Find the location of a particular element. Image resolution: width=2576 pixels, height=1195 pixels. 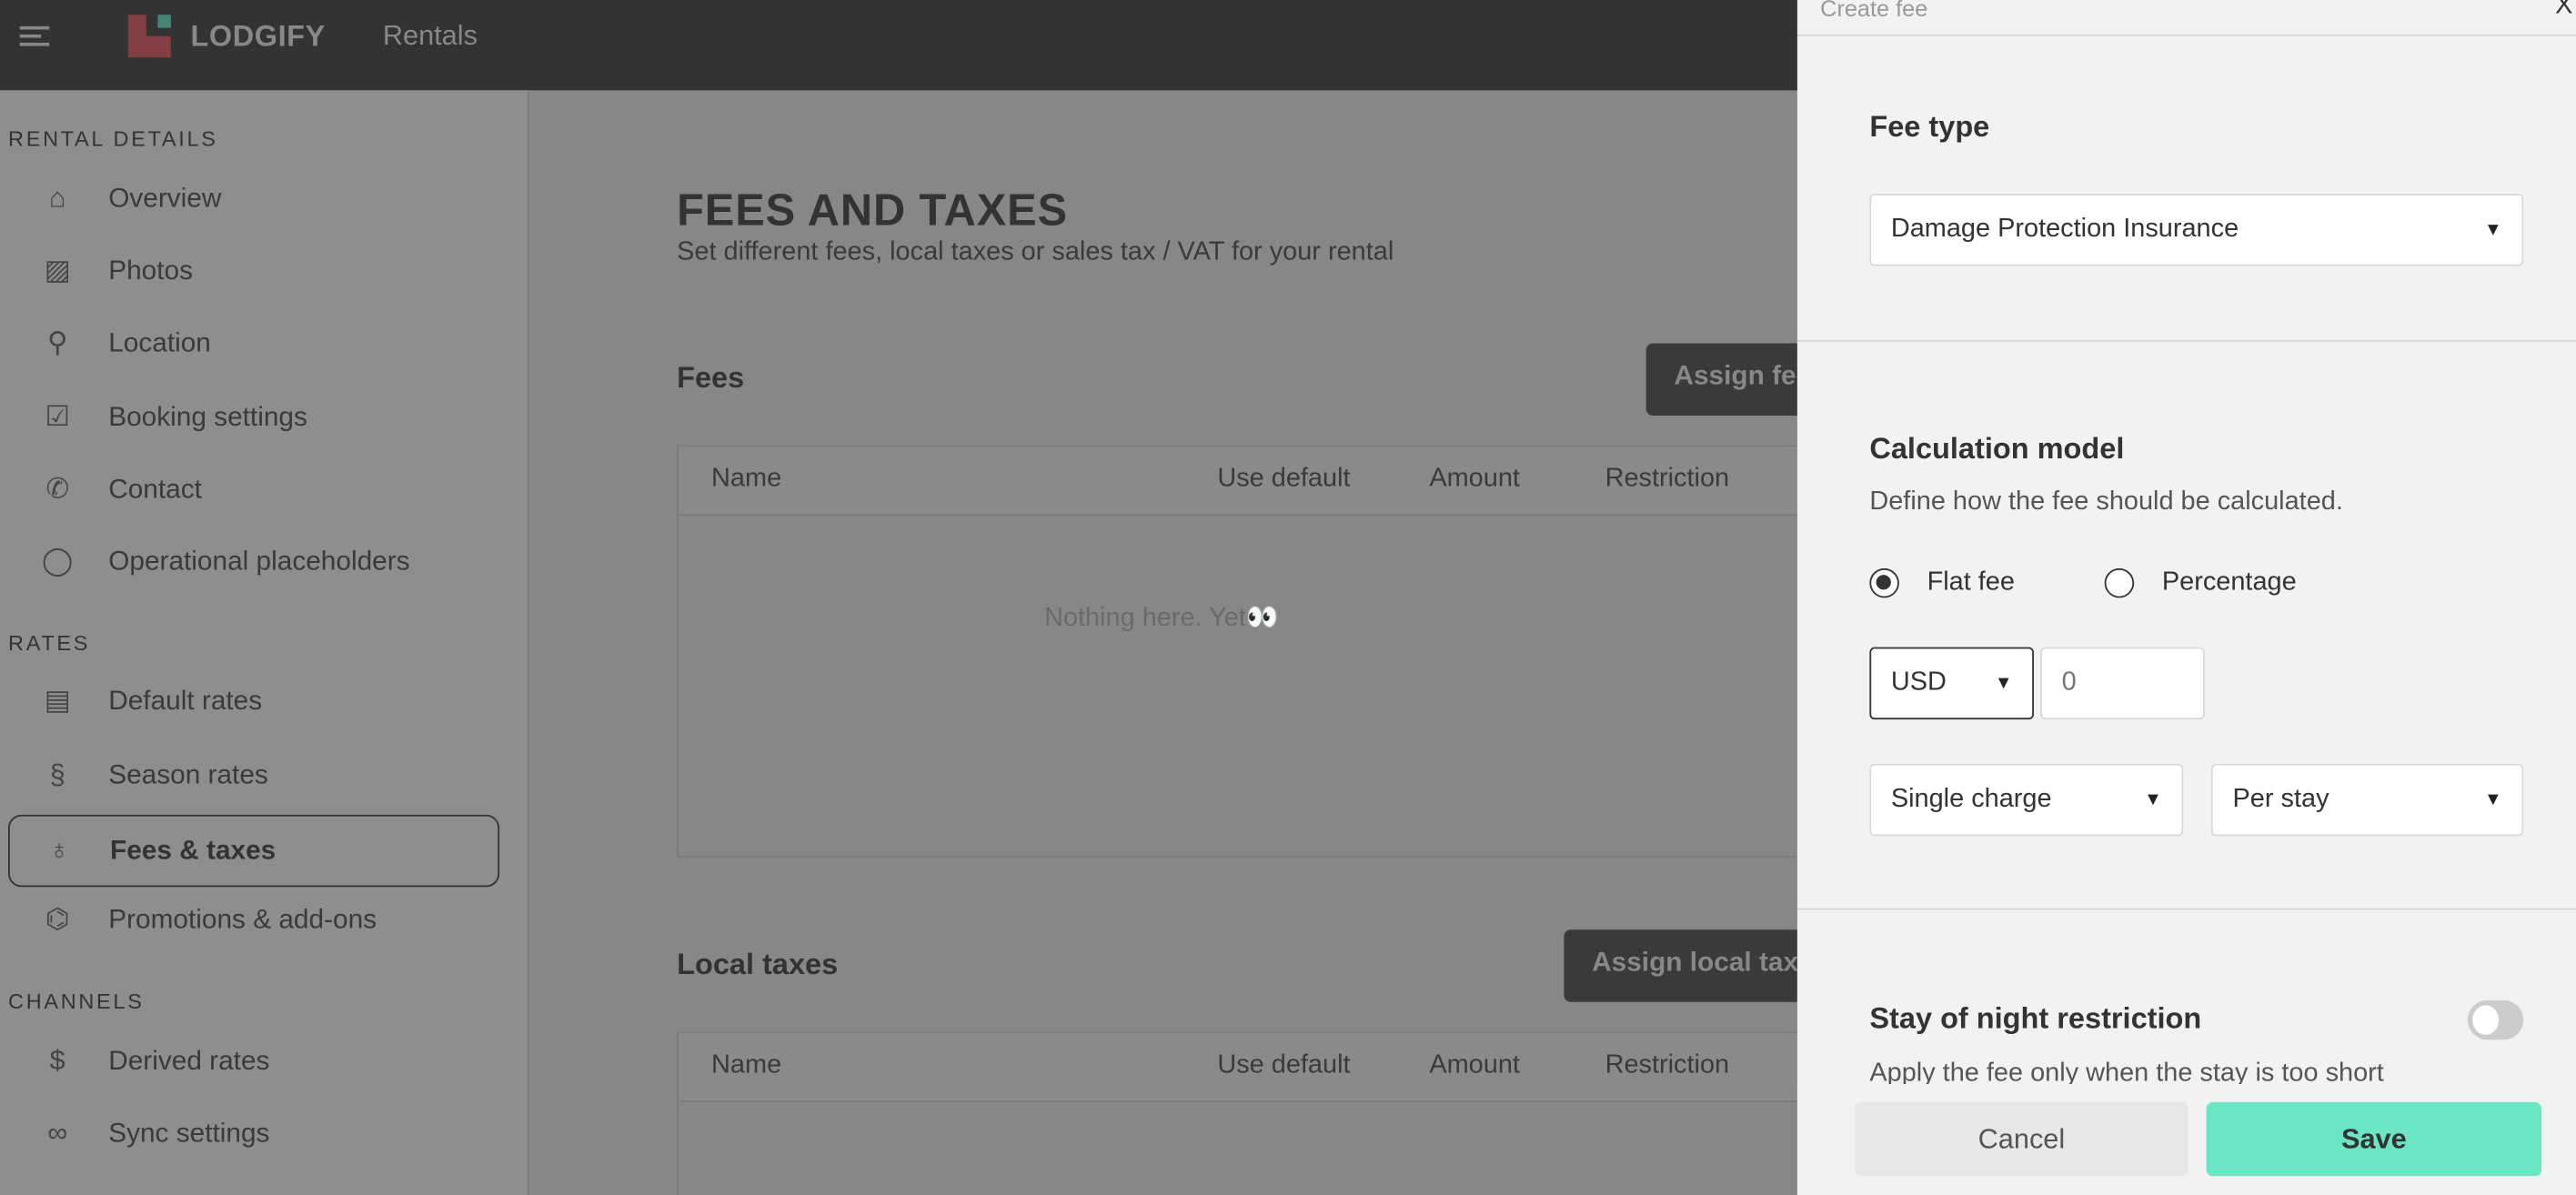

brand-name: LODGIFY is located at coordinates (258, 36).